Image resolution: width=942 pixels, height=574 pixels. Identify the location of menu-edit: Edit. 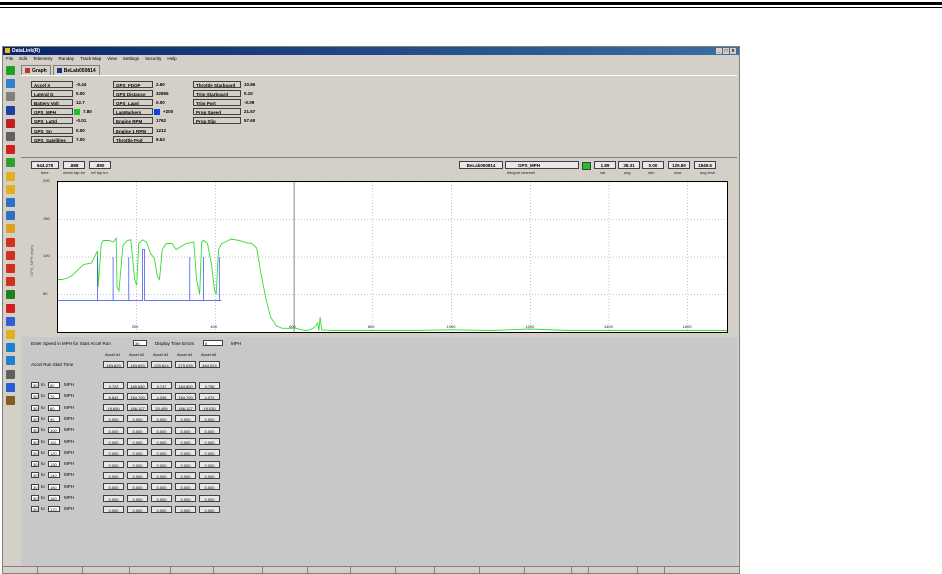
(23, 58).